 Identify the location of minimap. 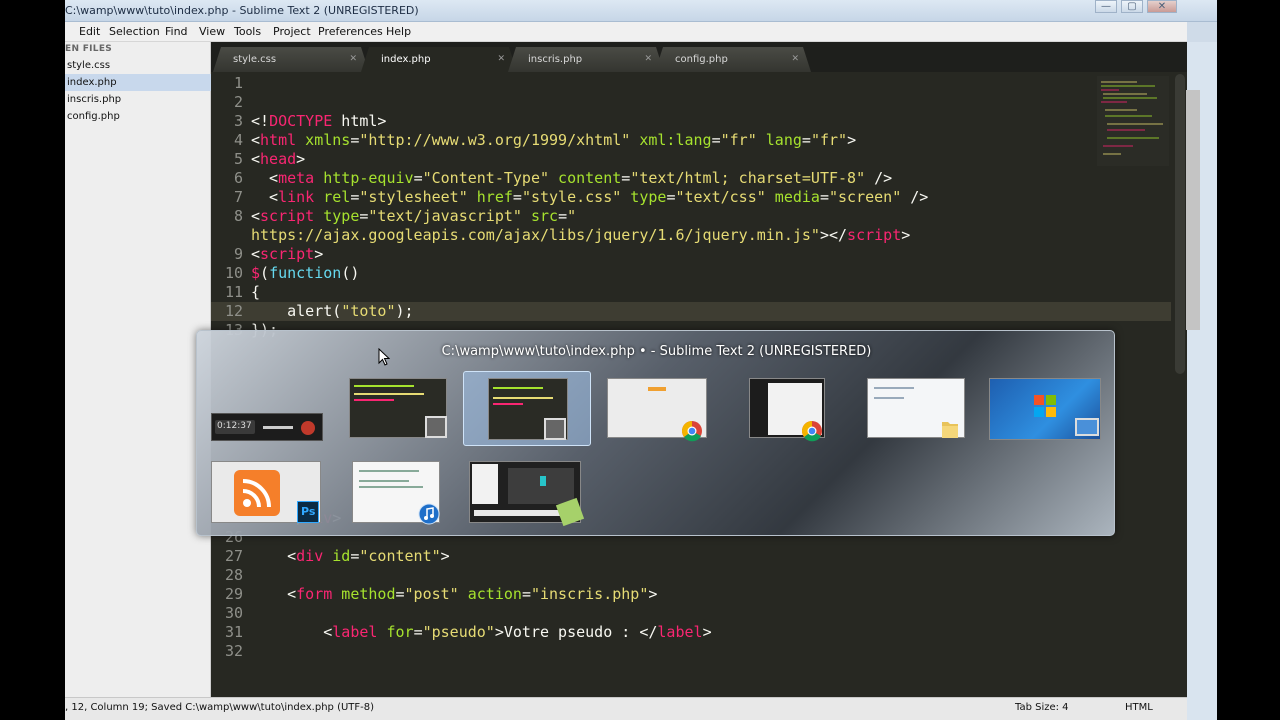
(1133, 121).